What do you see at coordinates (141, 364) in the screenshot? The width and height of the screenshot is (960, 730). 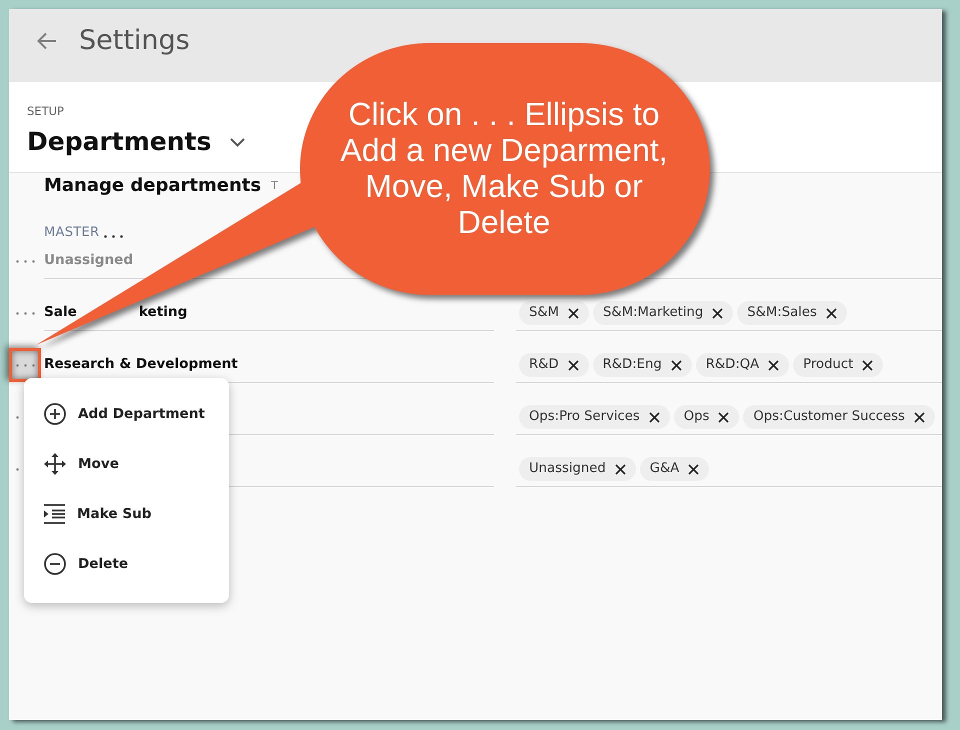 I see `department-name: Research & Development` at bounding box center [141, 364].